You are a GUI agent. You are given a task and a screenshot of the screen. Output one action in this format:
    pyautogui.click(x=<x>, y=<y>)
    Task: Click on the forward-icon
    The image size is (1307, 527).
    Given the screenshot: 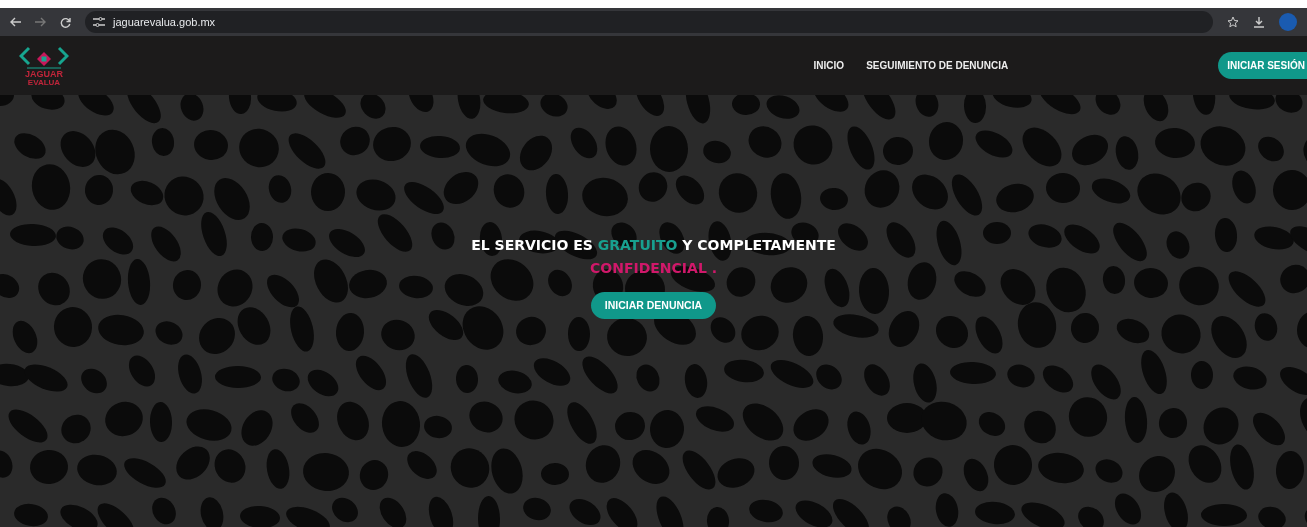 What is the action you would take?
    pyautogui.click(x=40, y=22)
    